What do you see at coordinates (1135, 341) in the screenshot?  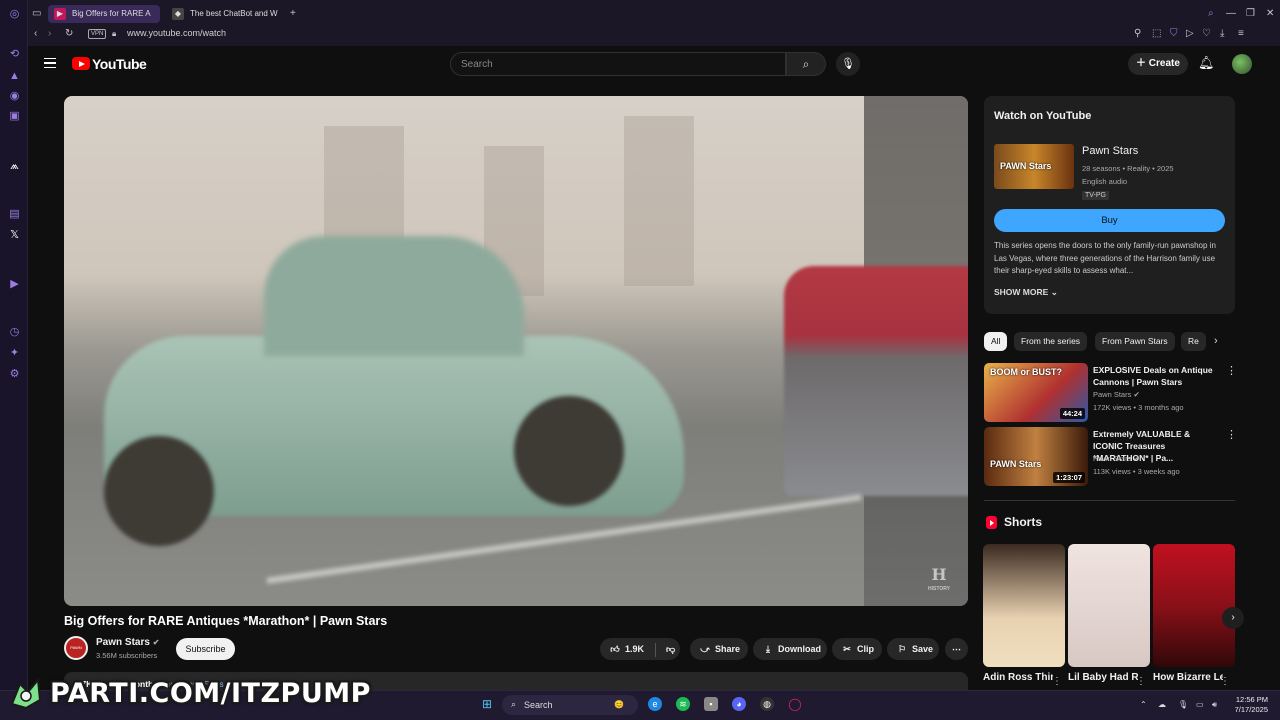 I see `chip-from-pawn-stars: From Pawn Stars` at bounding box center [1135, 341].